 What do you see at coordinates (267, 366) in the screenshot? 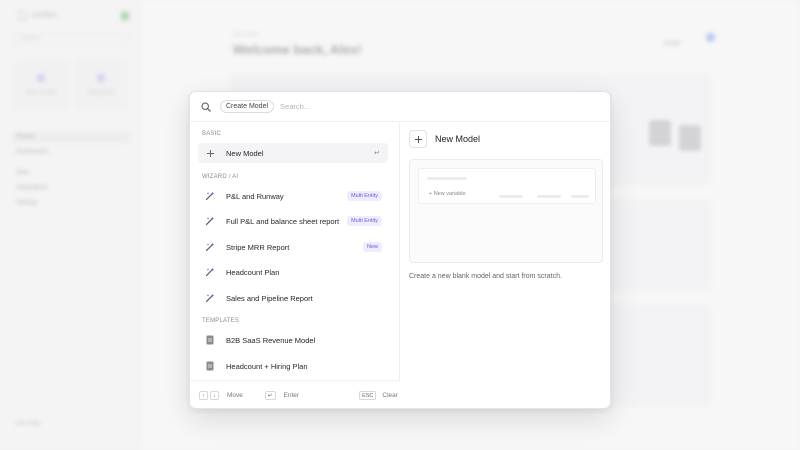
I see `item-label: Headcount + Hiring Plan` at bounding box center [267, 366].